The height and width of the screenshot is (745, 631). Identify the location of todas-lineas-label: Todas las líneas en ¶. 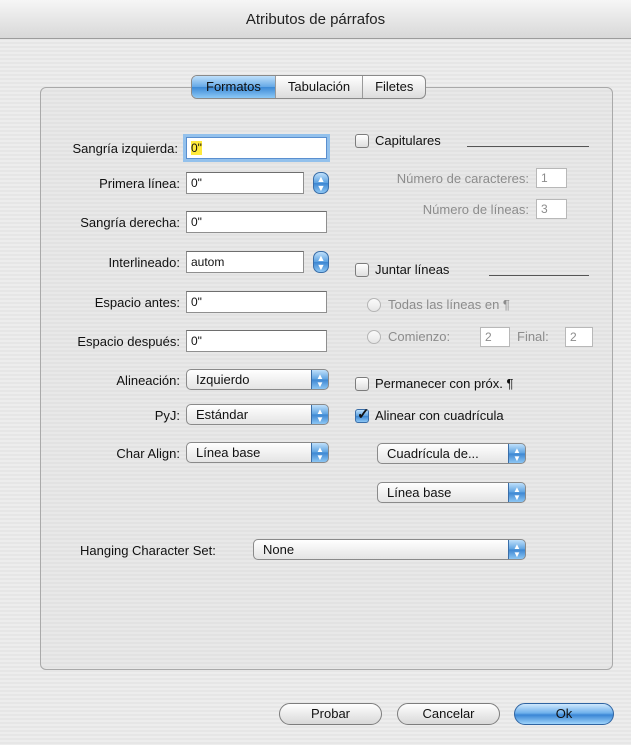
(449, 304).